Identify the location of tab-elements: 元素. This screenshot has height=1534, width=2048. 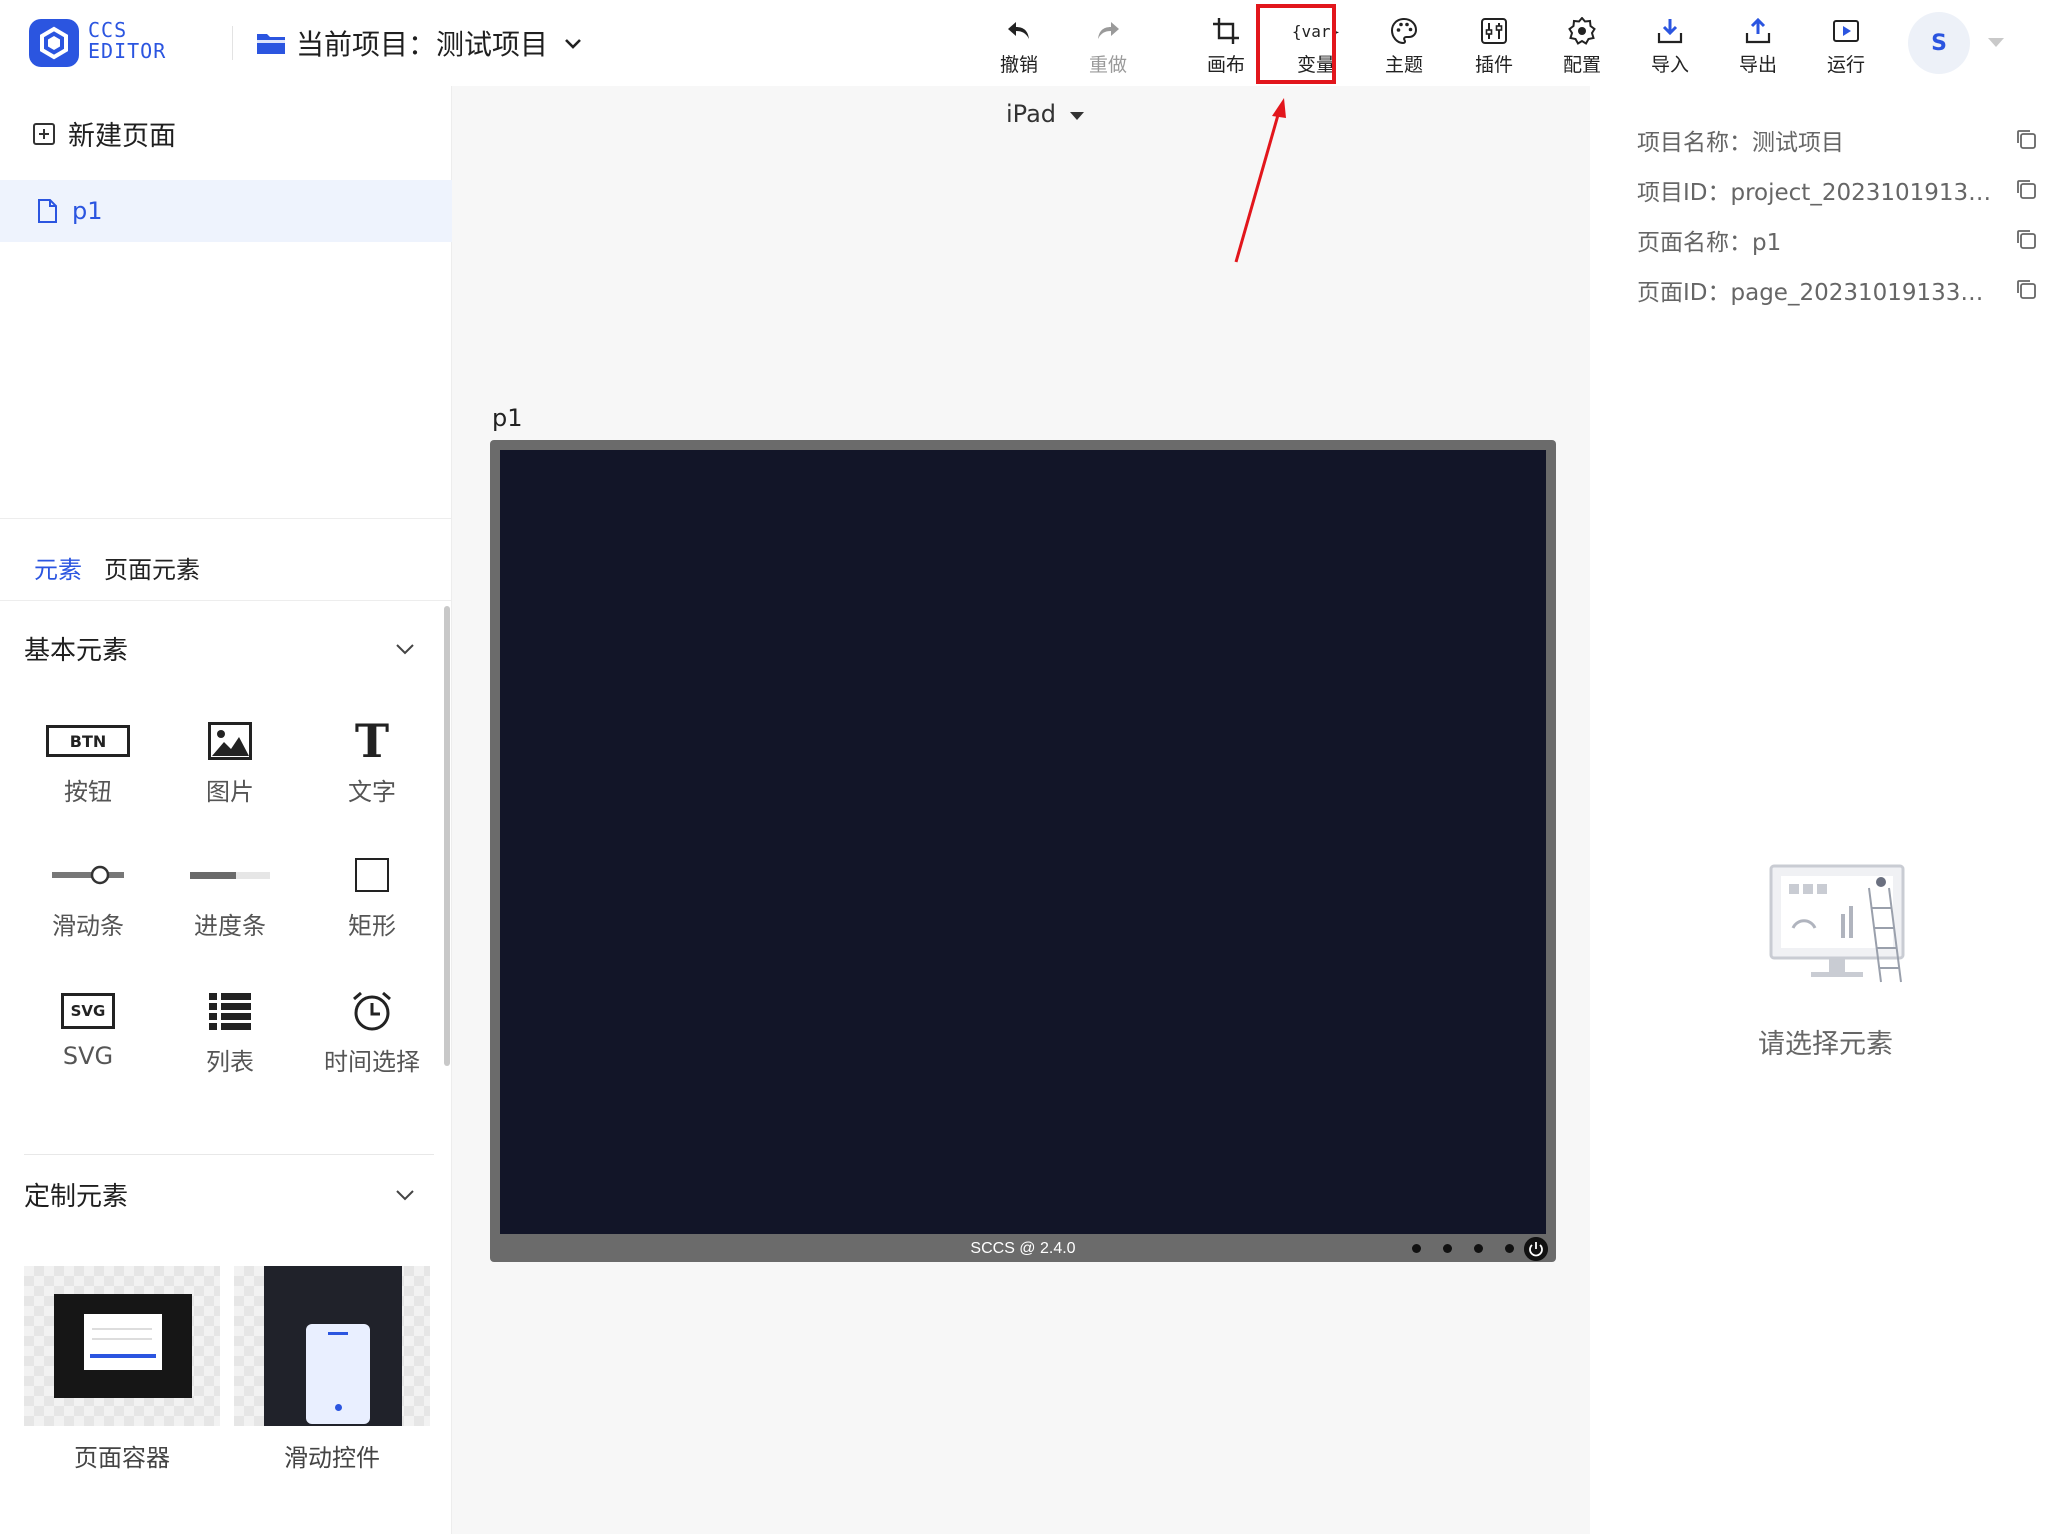
(58, 567).